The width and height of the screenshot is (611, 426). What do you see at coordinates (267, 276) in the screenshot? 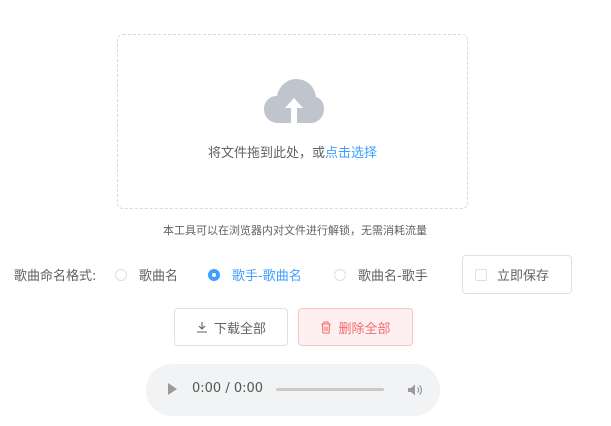
I see `radio-label: 歌手-歌曲名` at bounding box center [267, 276].